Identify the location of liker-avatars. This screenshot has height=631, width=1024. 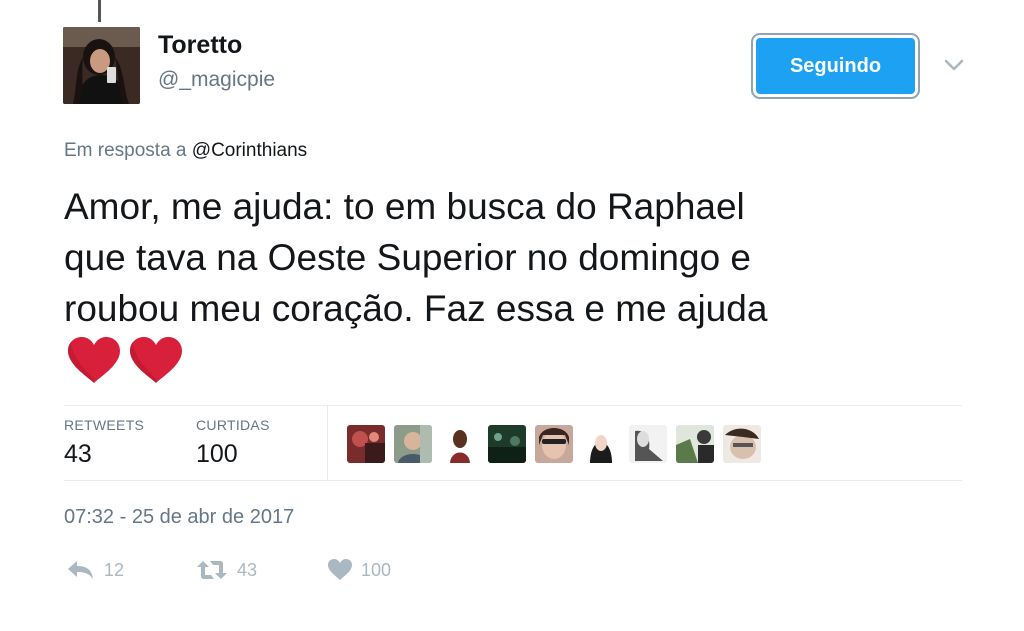
(554, 444).